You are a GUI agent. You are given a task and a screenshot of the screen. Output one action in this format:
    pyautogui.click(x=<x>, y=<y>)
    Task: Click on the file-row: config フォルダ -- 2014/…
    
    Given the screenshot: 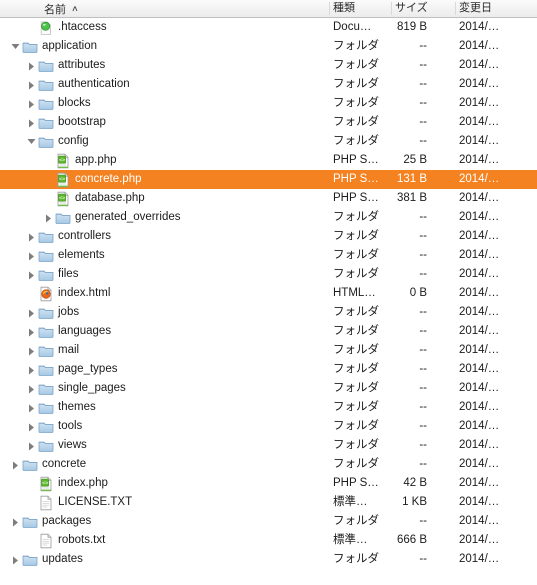 What is the action you would take?
    pyautogui.click(x=268, y=141)
    